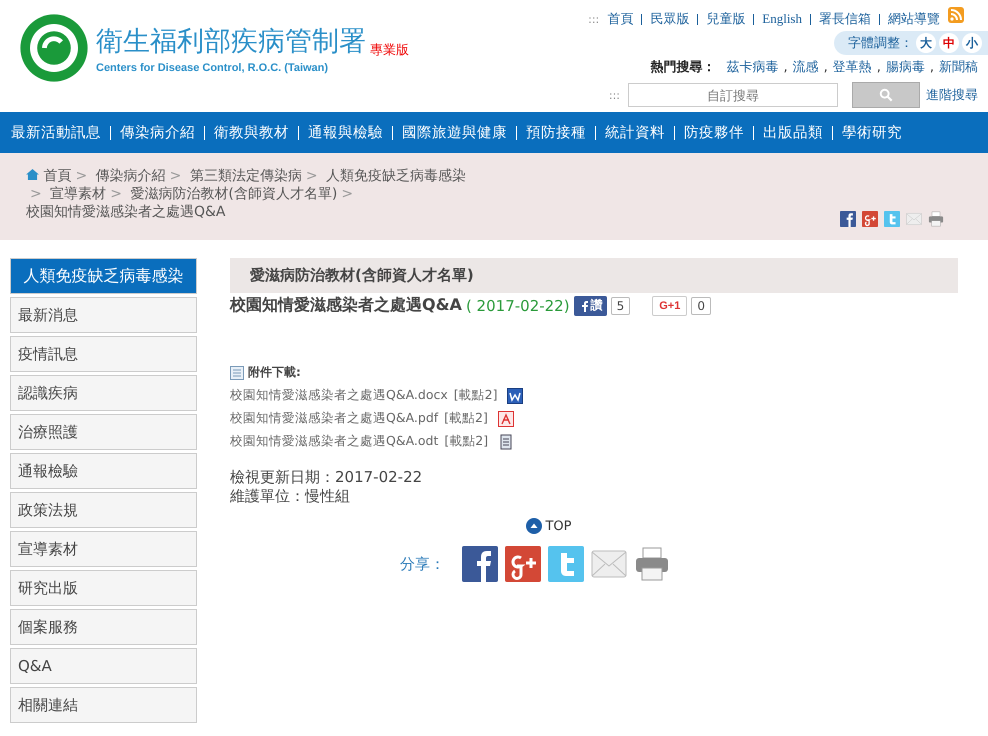 The height and width of the screenshot is (736, 988). What do you see at coordinates (590, 306) in the screenshot?
I see `facebook-like-button: 讚` at bounding box center [590, 306].